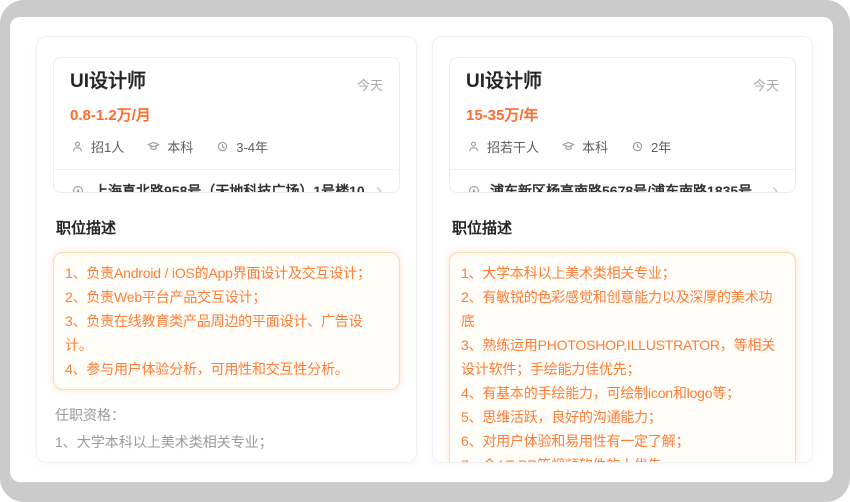  I want to click on job-card-top: UI设计师 今天 15-35万/年 招若干人 本科 2年, so click(622, 107).